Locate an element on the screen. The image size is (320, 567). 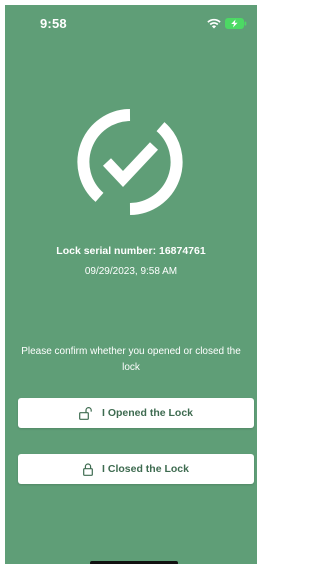
closed-lock-button: I Closed the Lock is located at coordinates (136, 469).